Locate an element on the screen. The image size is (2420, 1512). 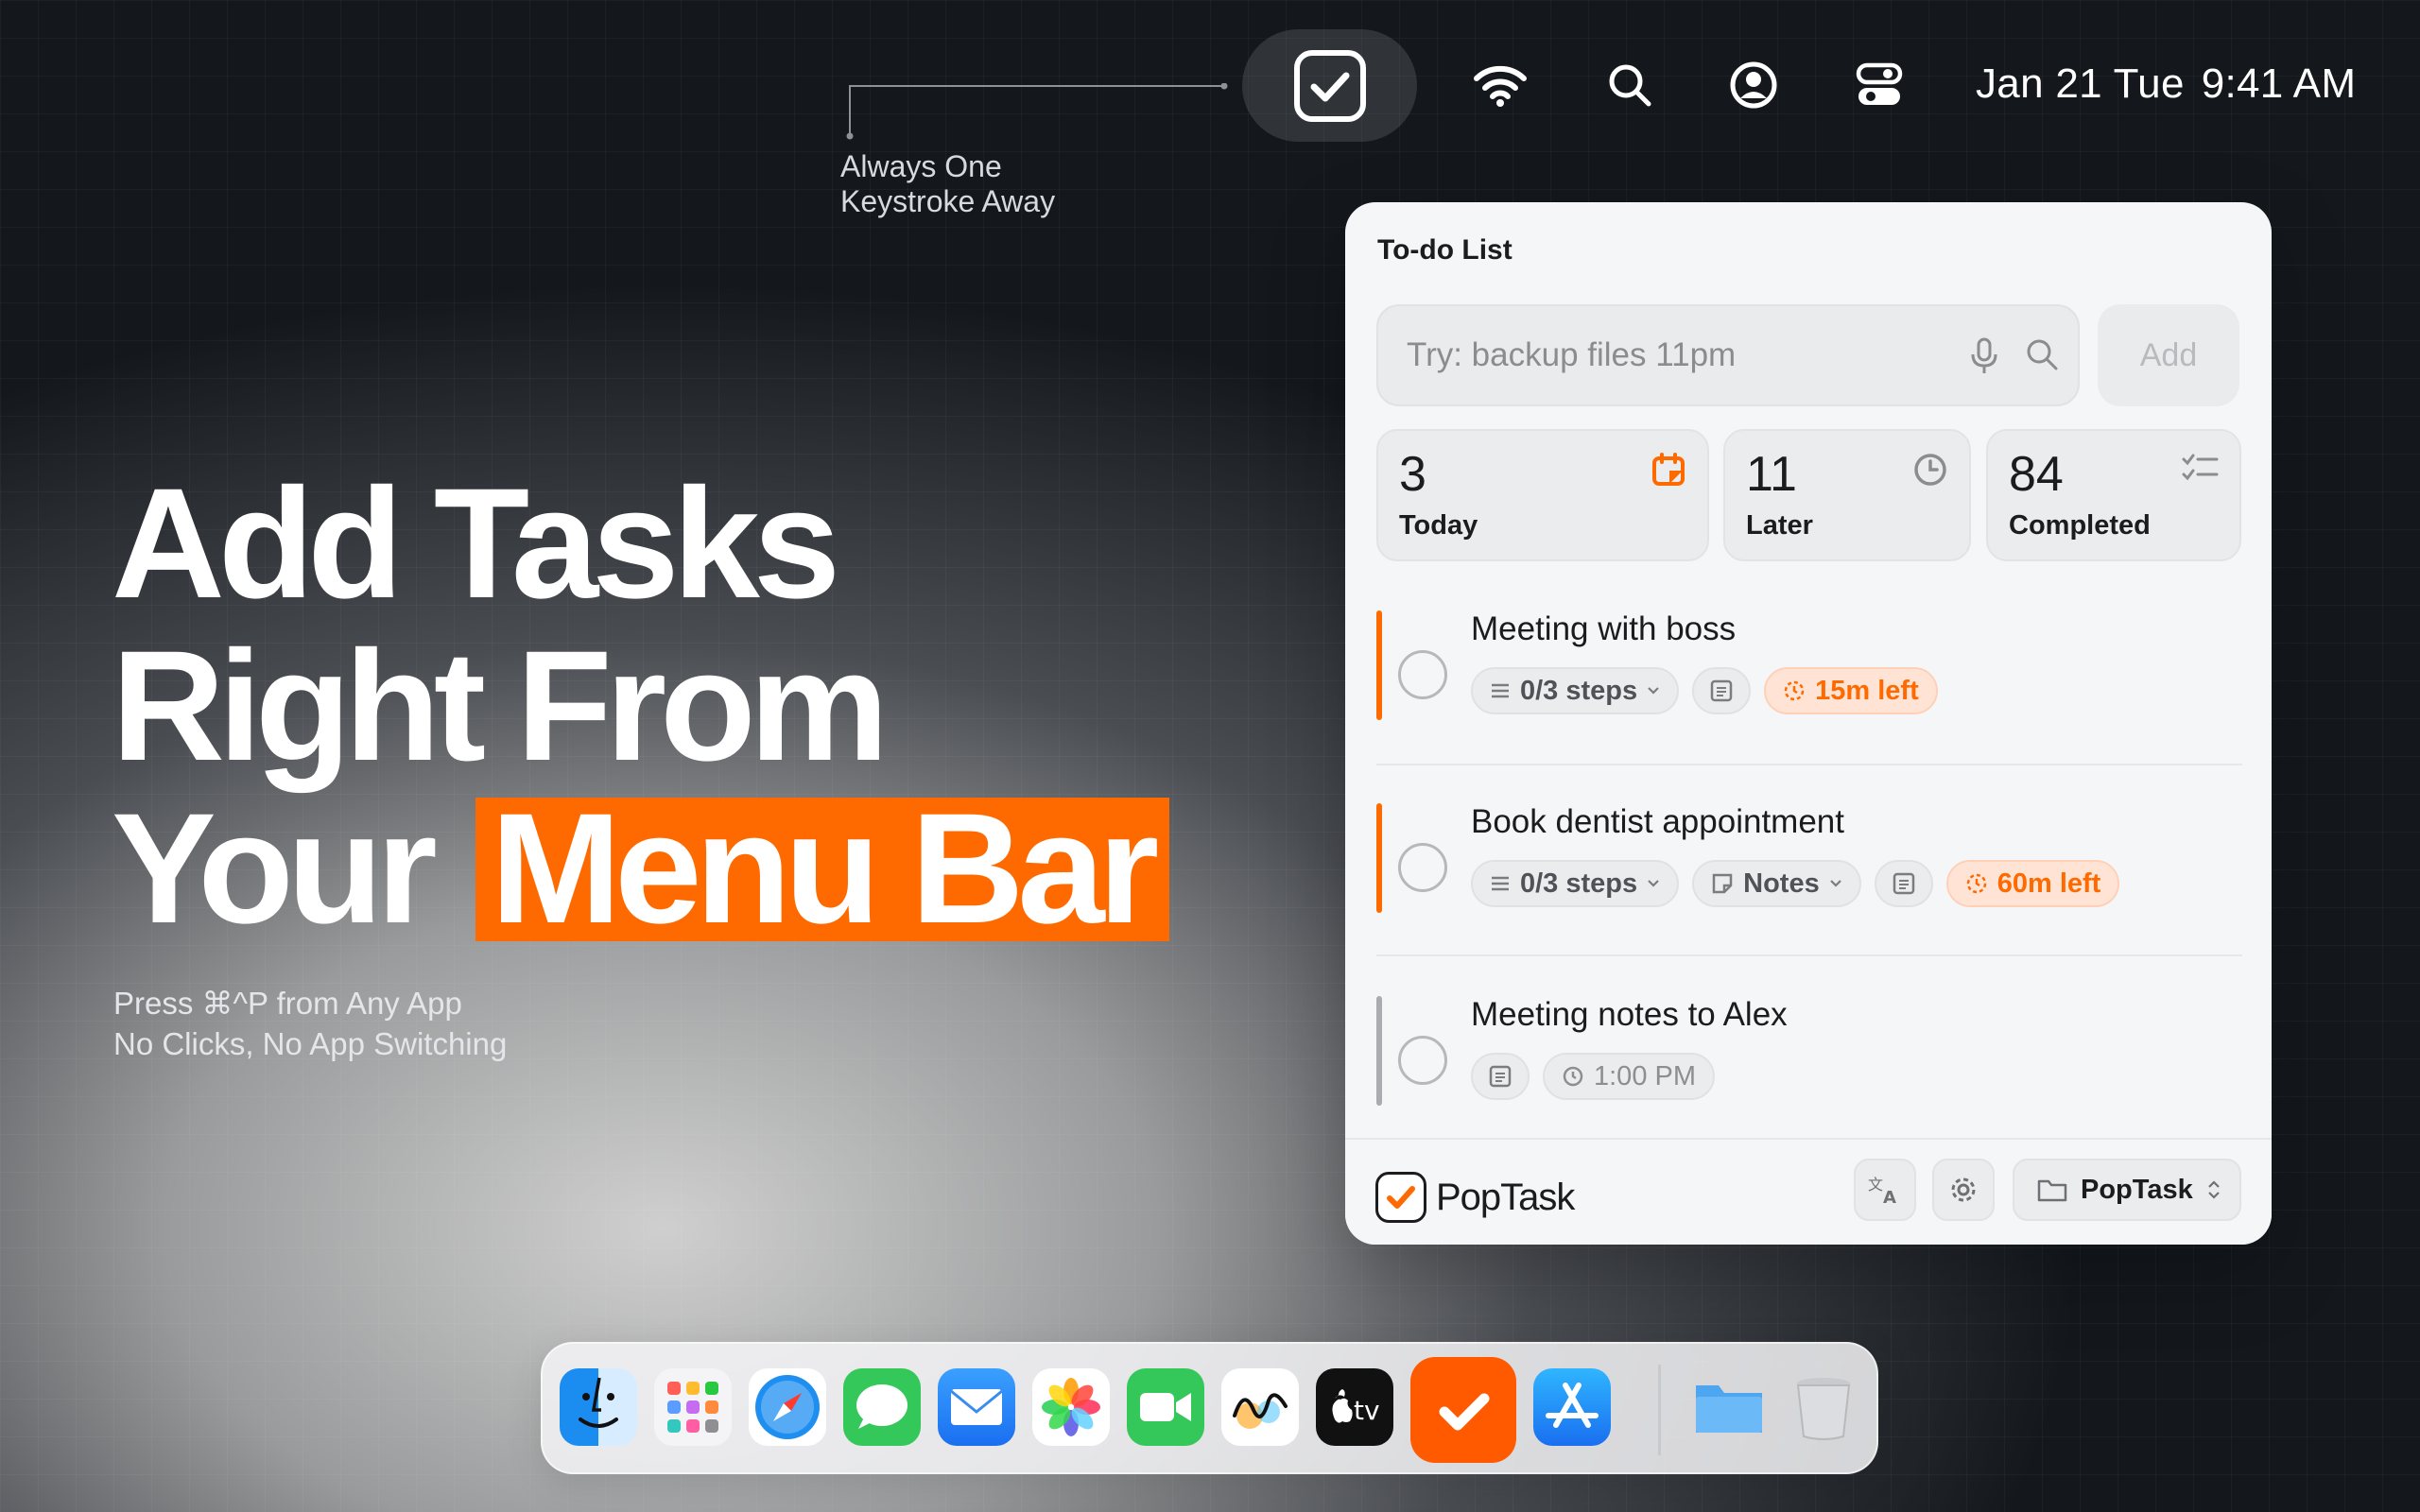
apple-tv-icon: tv is located at coordinates (1354, 1407).